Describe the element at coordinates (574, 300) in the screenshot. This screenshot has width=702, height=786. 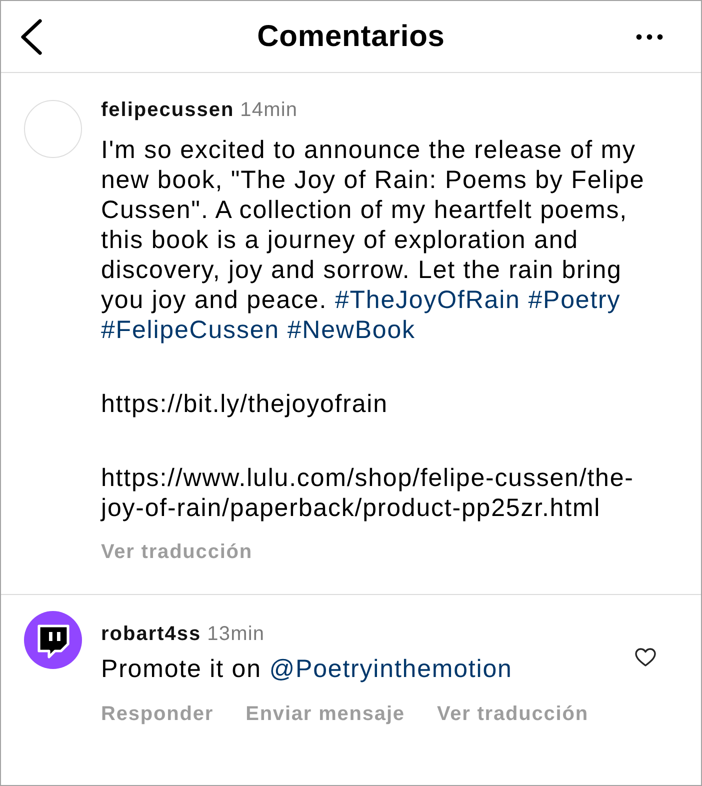
I see `hashtag-link: #Poetry` at that location.